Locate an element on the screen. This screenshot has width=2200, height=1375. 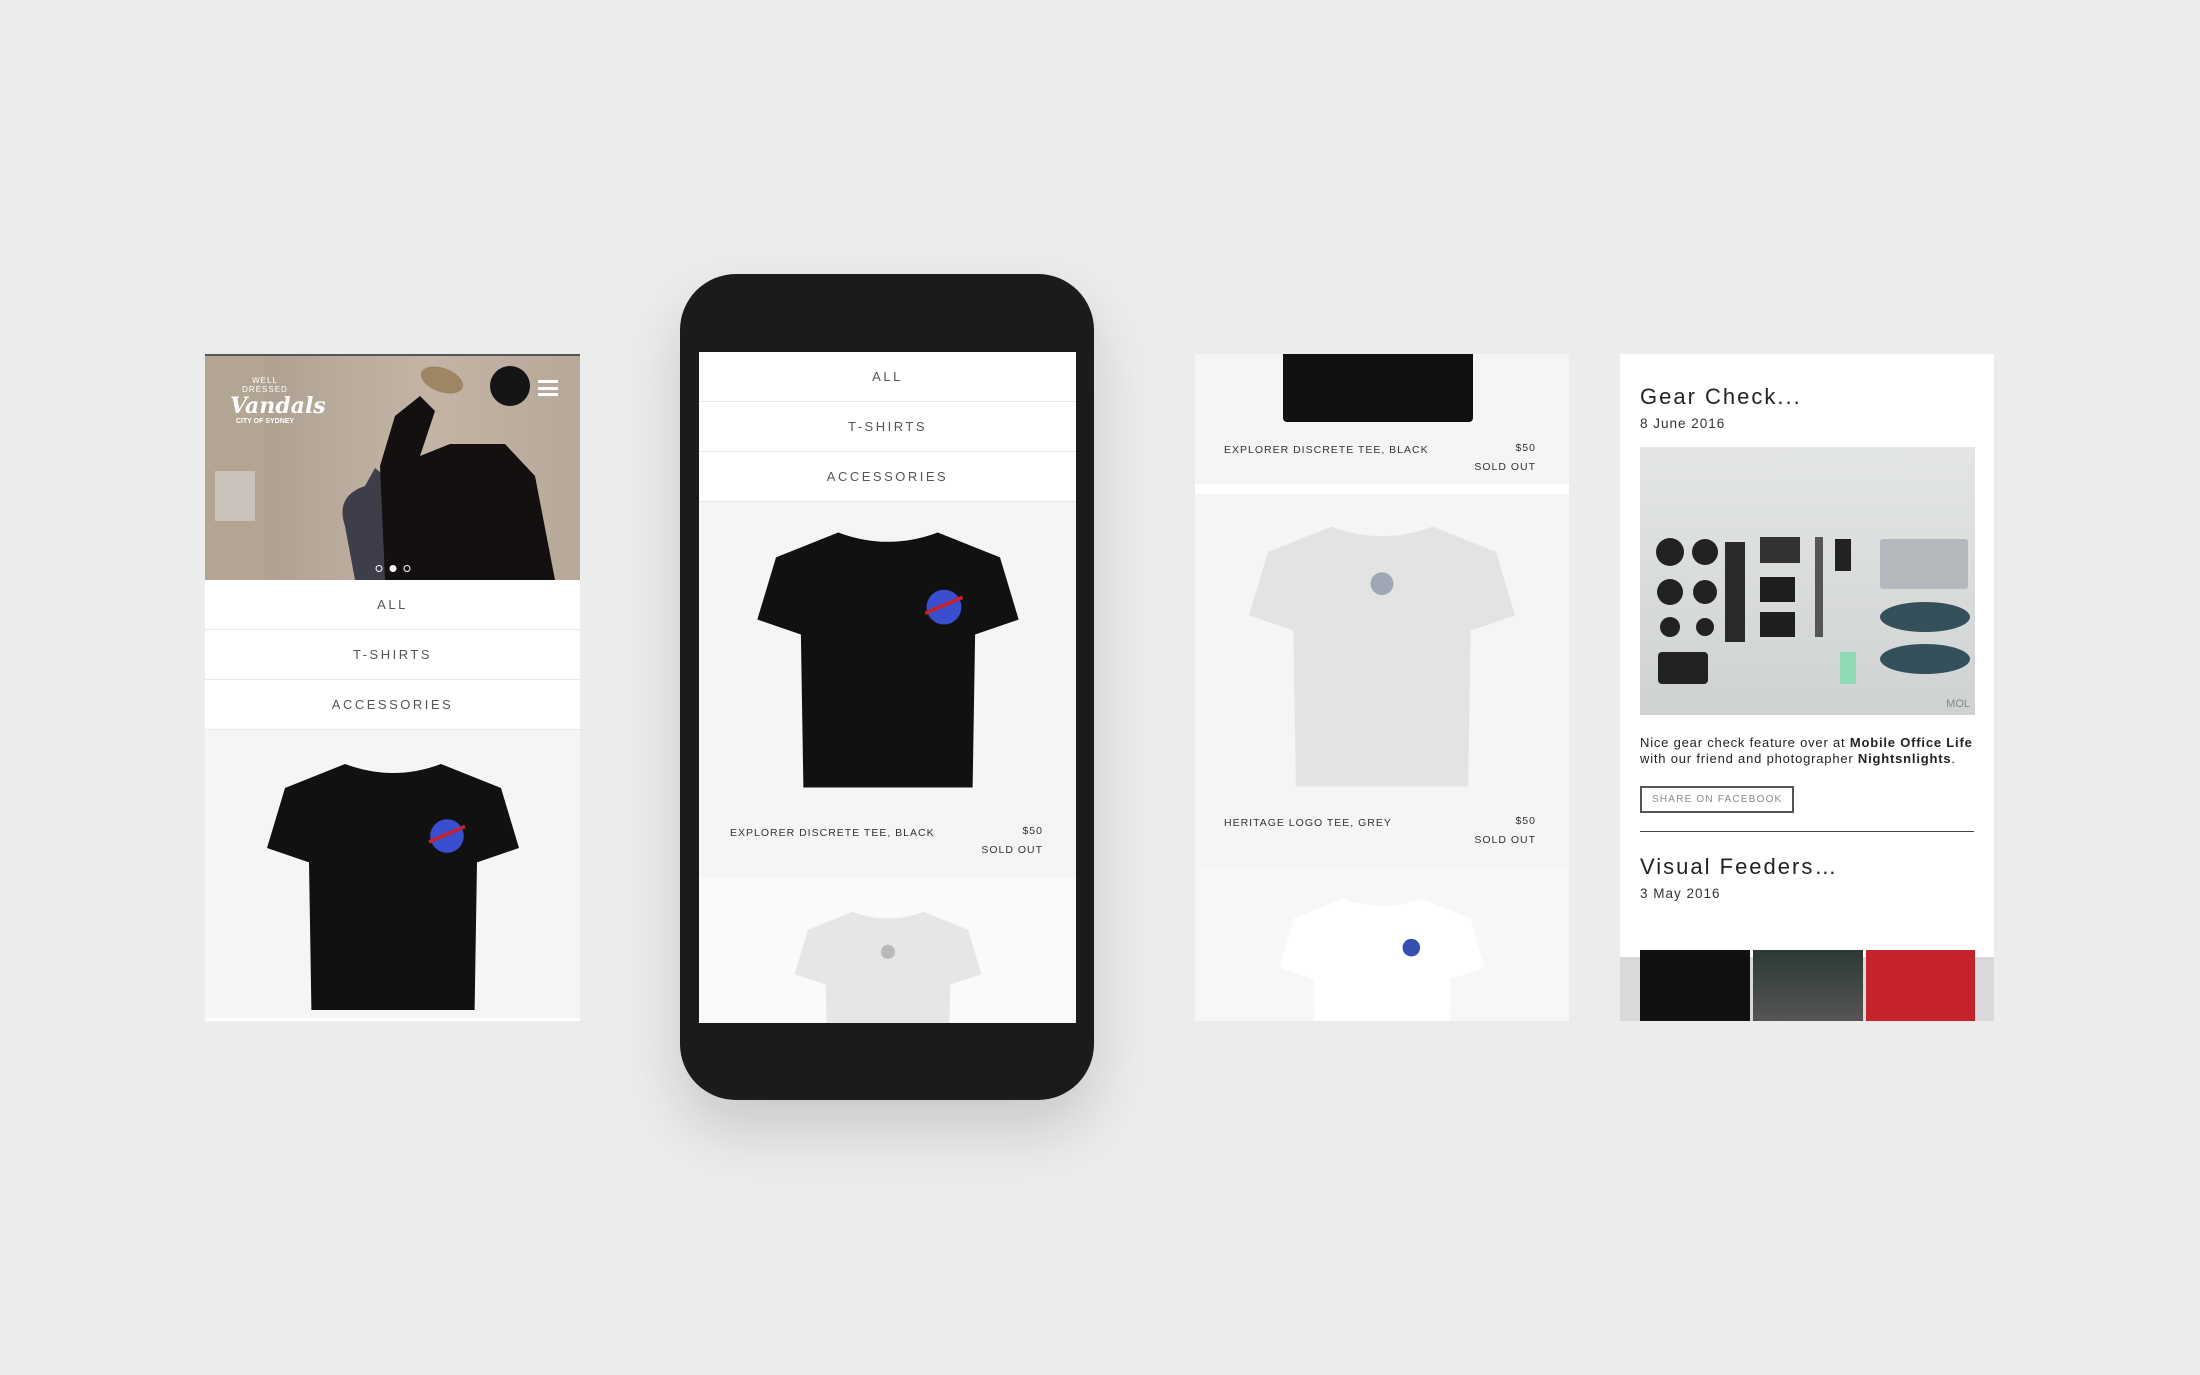
carousel-dots is located at coordinates (392, 568).